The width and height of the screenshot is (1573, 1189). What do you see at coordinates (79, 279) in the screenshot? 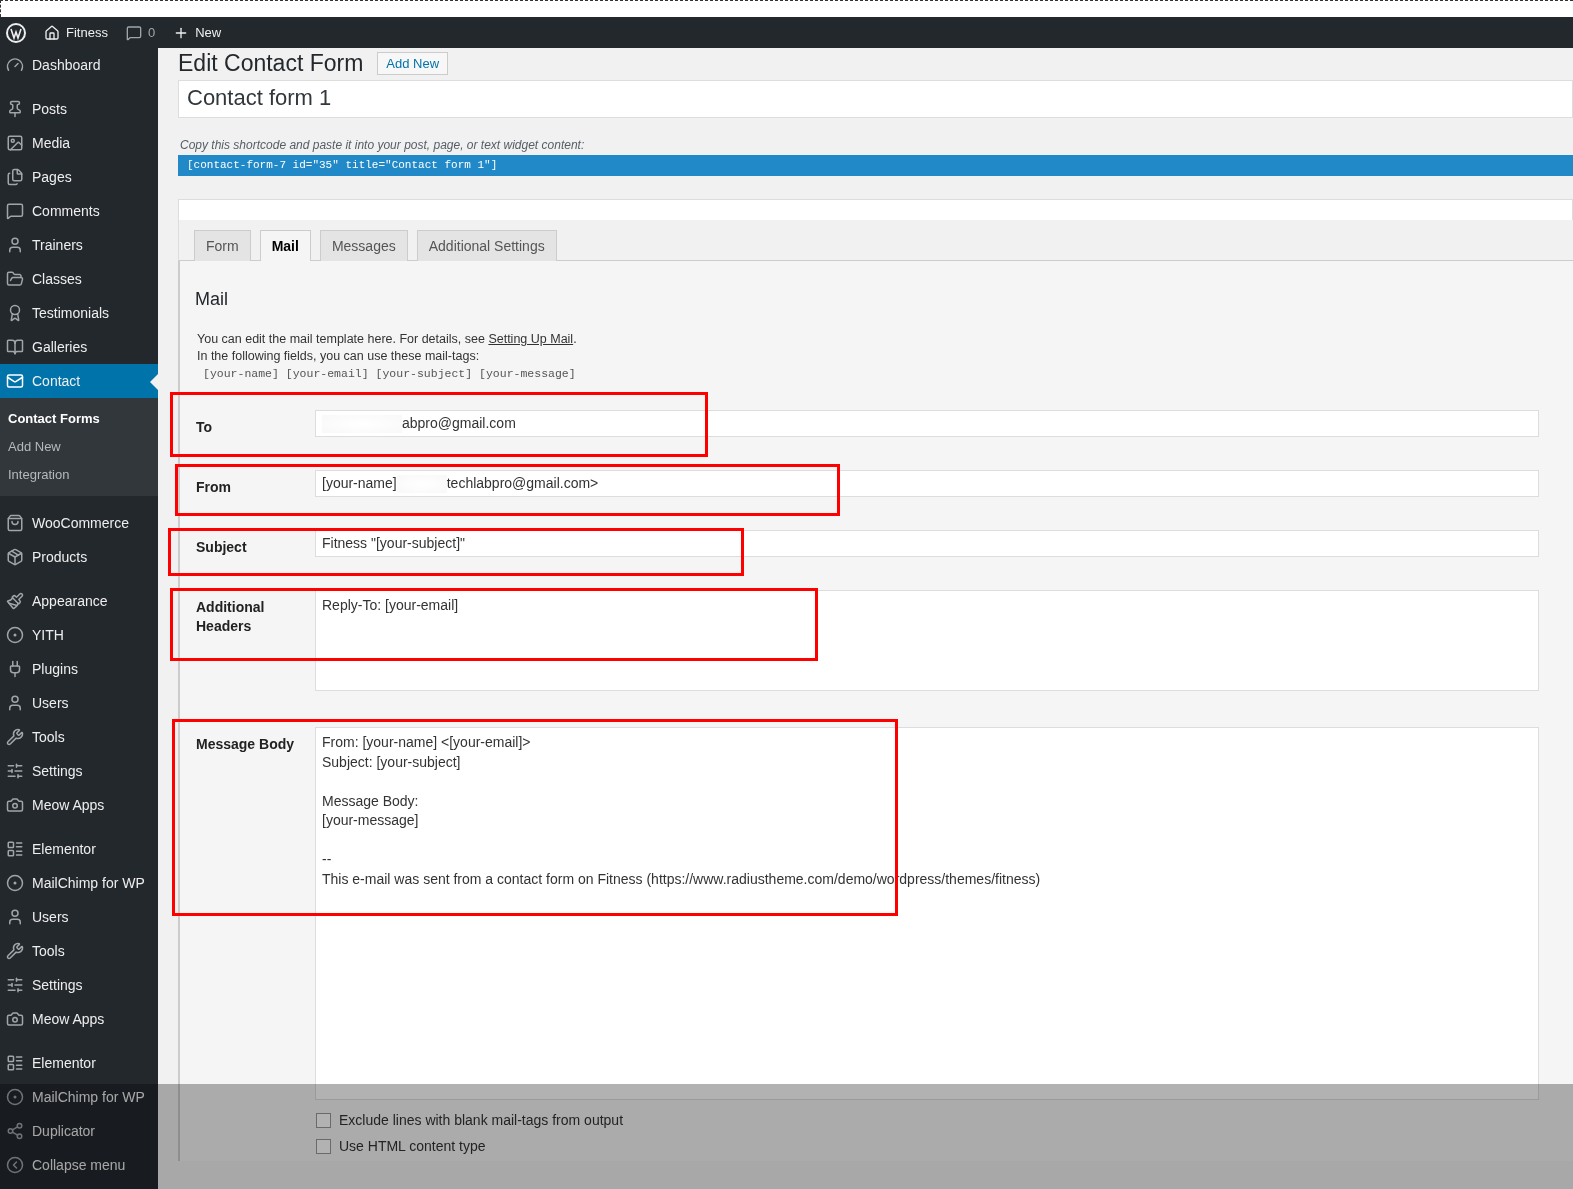
I see `sidebar-item: Classes` at bounding box center [79, 279].